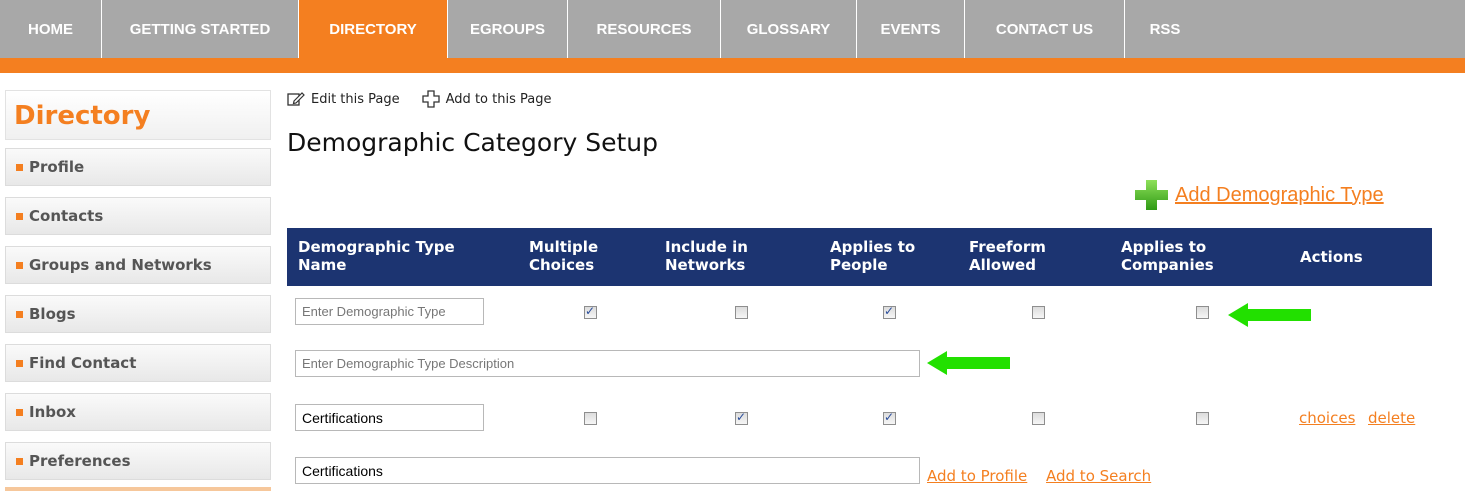  What do you see at coordinates (977, 476) in the screenshot?
I see `add-to-profile-link: Add to Profile` at bounding box center [977, 476].